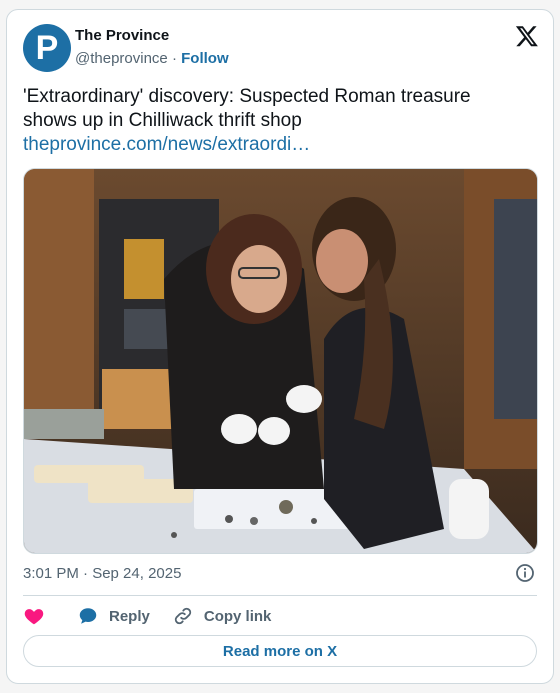 This screenshot has width=560, height=693. I want to click on x-logo-icon, so click(527, 36).